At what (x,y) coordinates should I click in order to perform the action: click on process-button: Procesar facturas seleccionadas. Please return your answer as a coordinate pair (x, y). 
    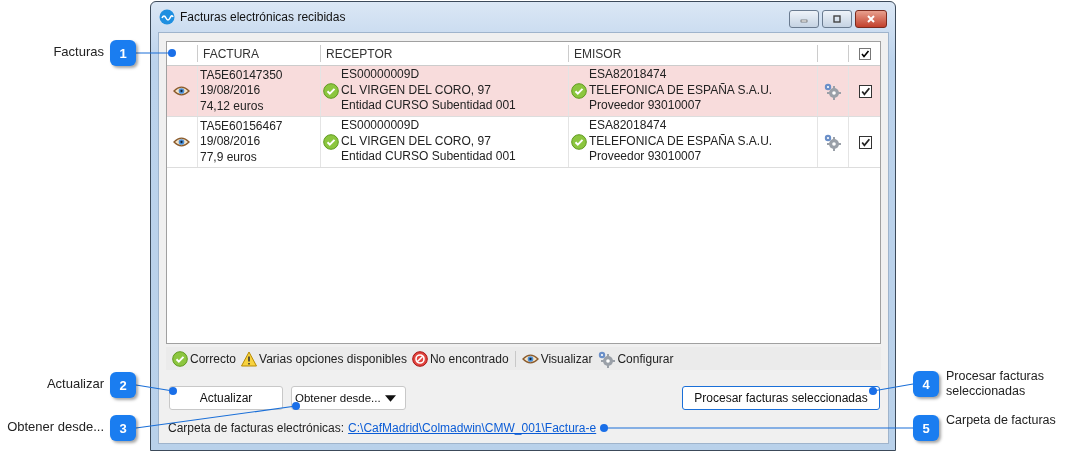
    Looking at the image, I should click on (781, 398).